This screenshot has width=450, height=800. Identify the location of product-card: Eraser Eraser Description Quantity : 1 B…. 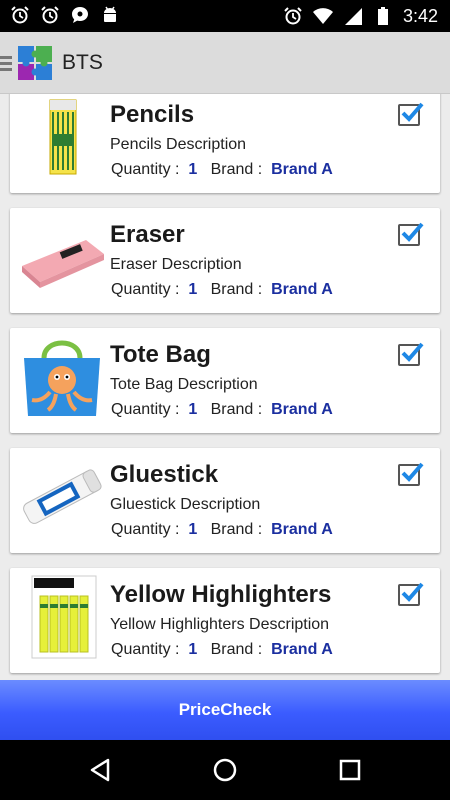
(225, 260).